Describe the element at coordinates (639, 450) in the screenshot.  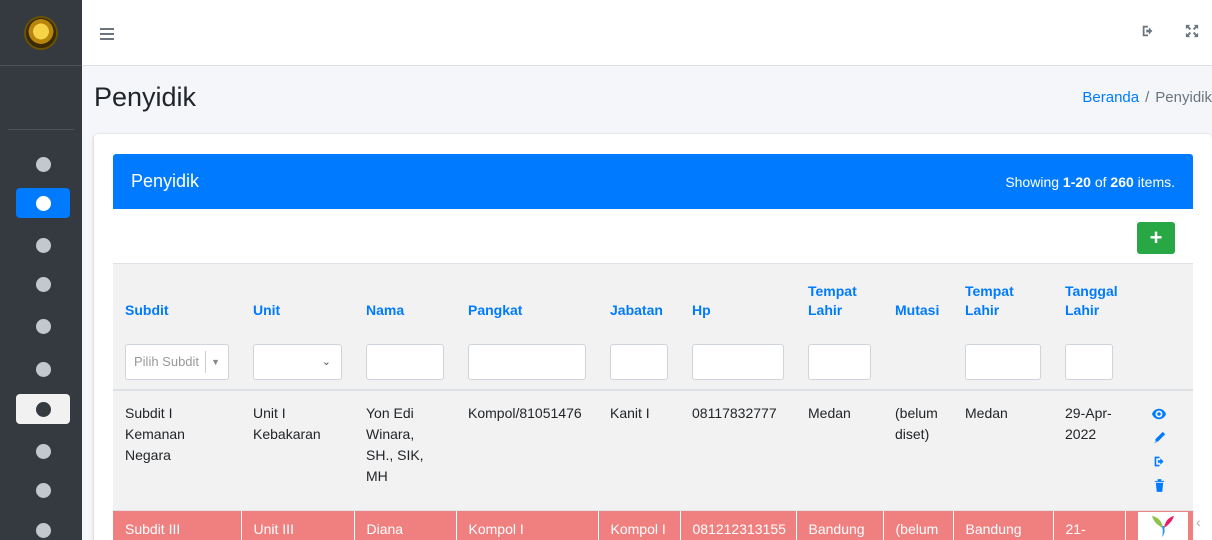
I see `cell-jabatan: Kanit I` at that location.